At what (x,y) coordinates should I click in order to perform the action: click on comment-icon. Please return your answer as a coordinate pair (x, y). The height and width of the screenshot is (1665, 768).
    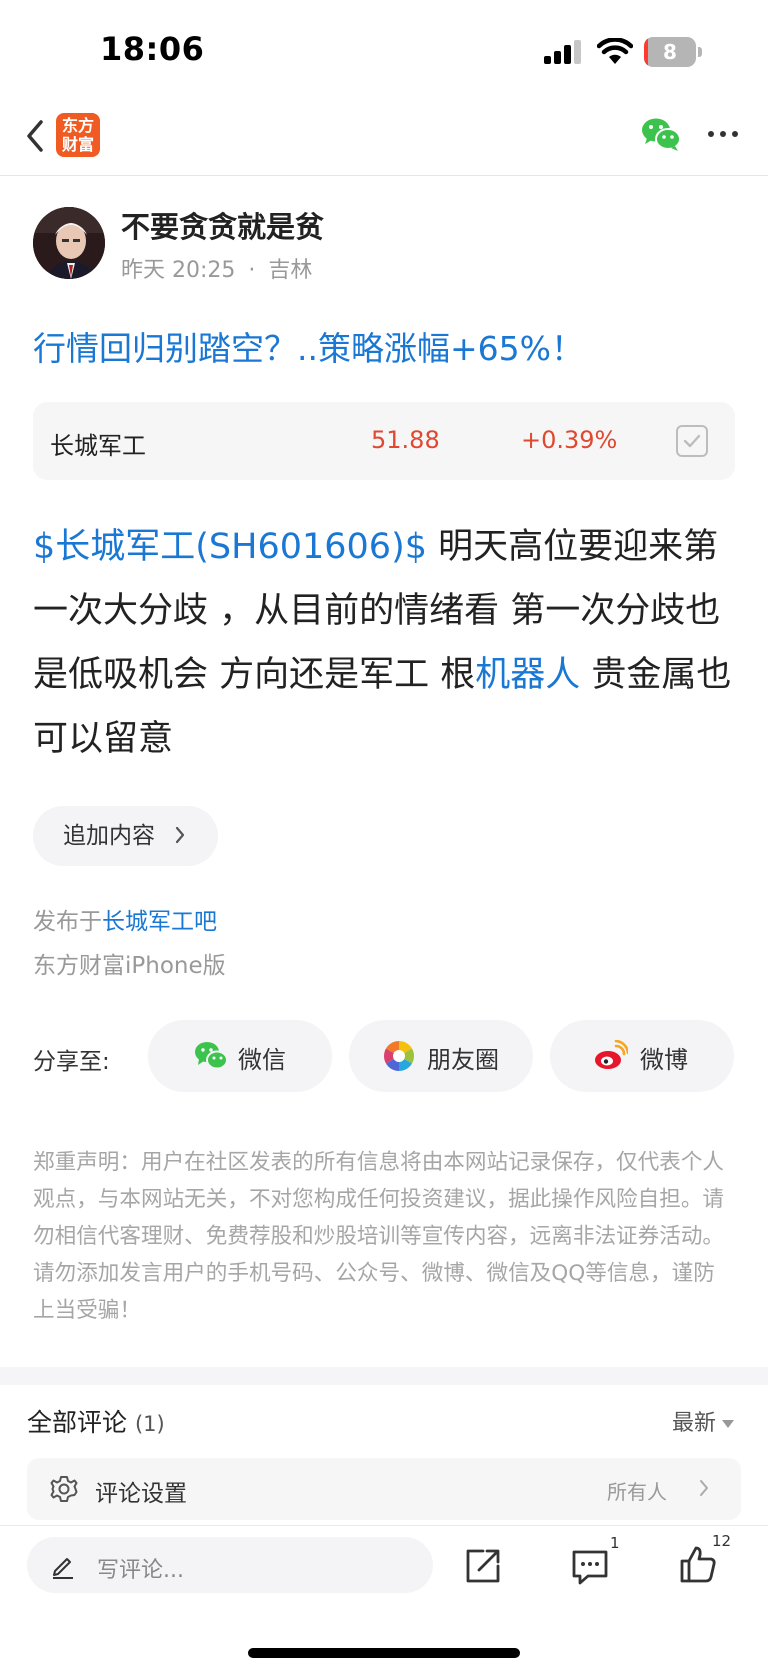
    Looking at the image, I should click on (590, 1566).